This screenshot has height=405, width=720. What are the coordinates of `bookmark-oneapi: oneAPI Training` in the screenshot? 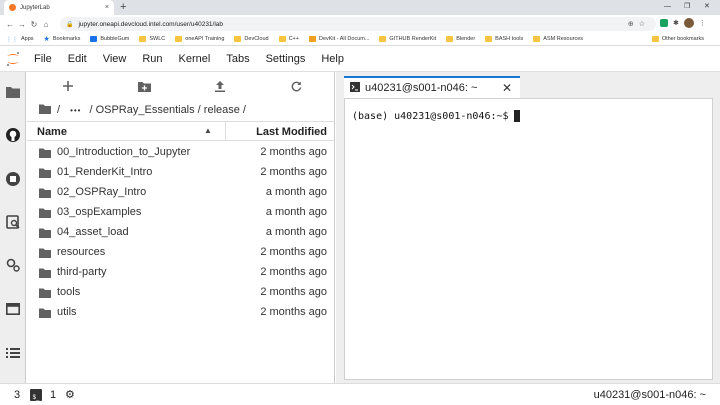 It's located at (199, 39).